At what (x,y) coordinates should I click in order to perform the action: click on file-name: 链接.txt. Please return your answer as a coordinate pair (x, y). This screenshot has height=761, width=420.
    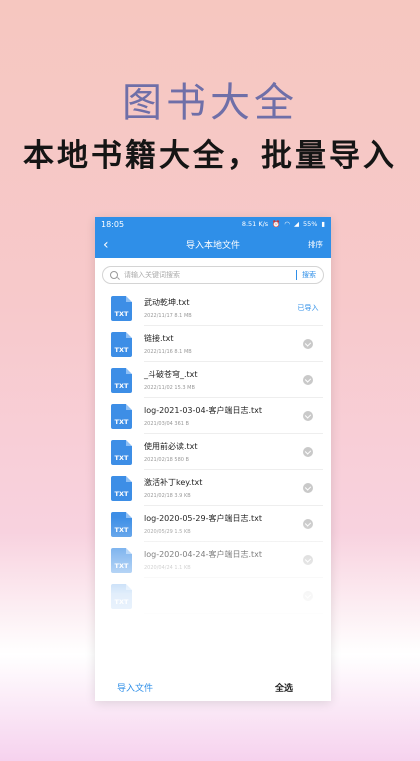
    Looking at the image, I should click on (159, 338).